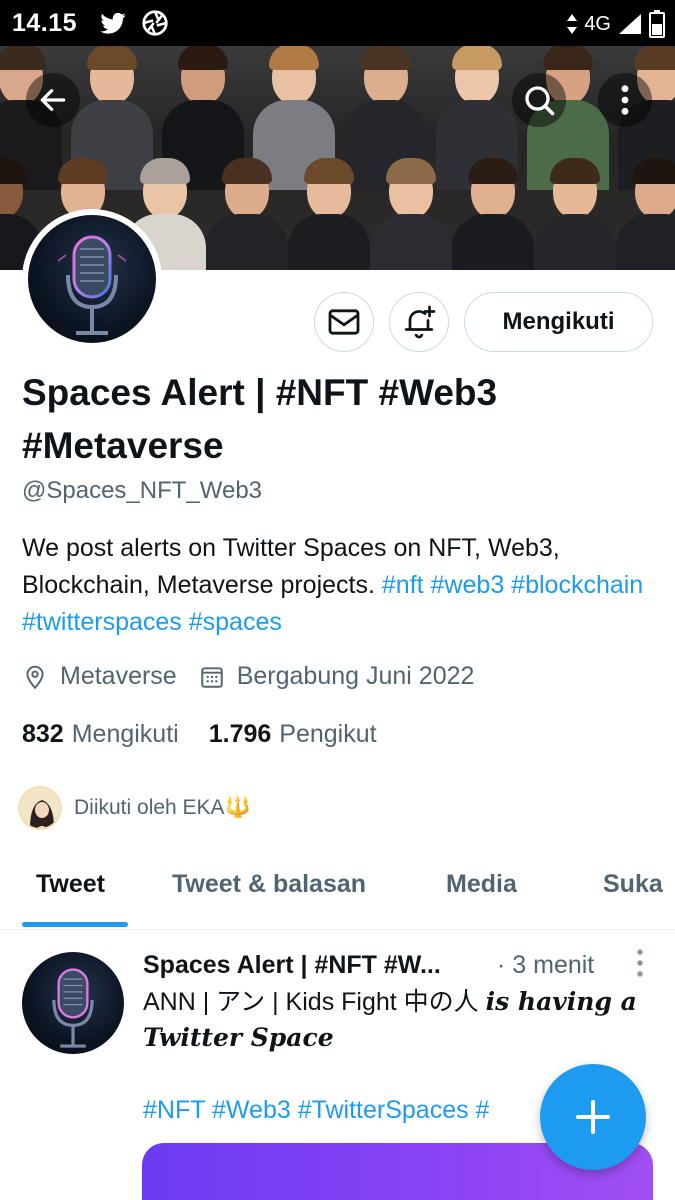  What do you see at coordinates (337, 23) in the screenshot?
I see `status-bar: 14.15 4G` at bounding box center [337, 23].